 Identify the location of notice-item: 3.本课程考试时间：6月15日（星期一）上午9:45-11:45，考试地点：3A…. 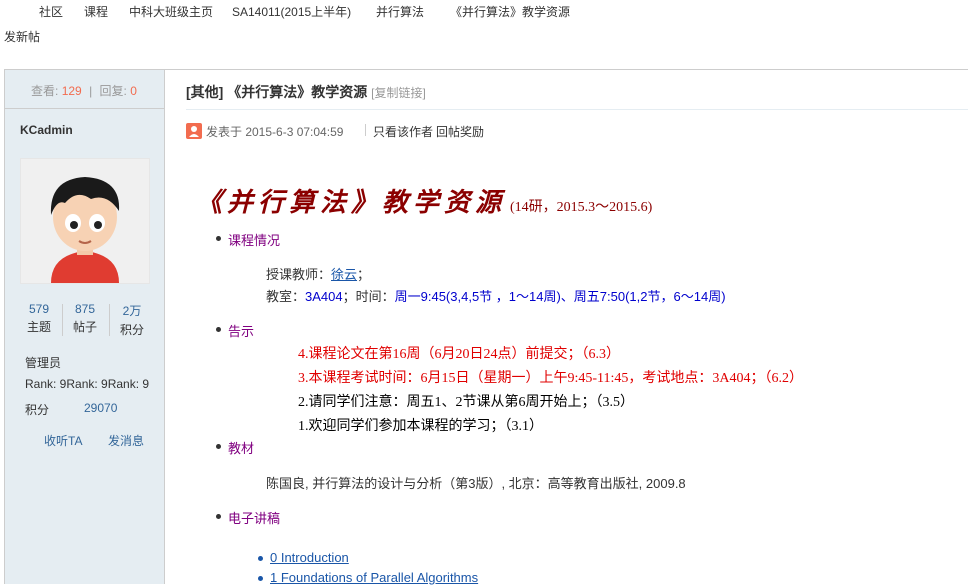
(551, 378).